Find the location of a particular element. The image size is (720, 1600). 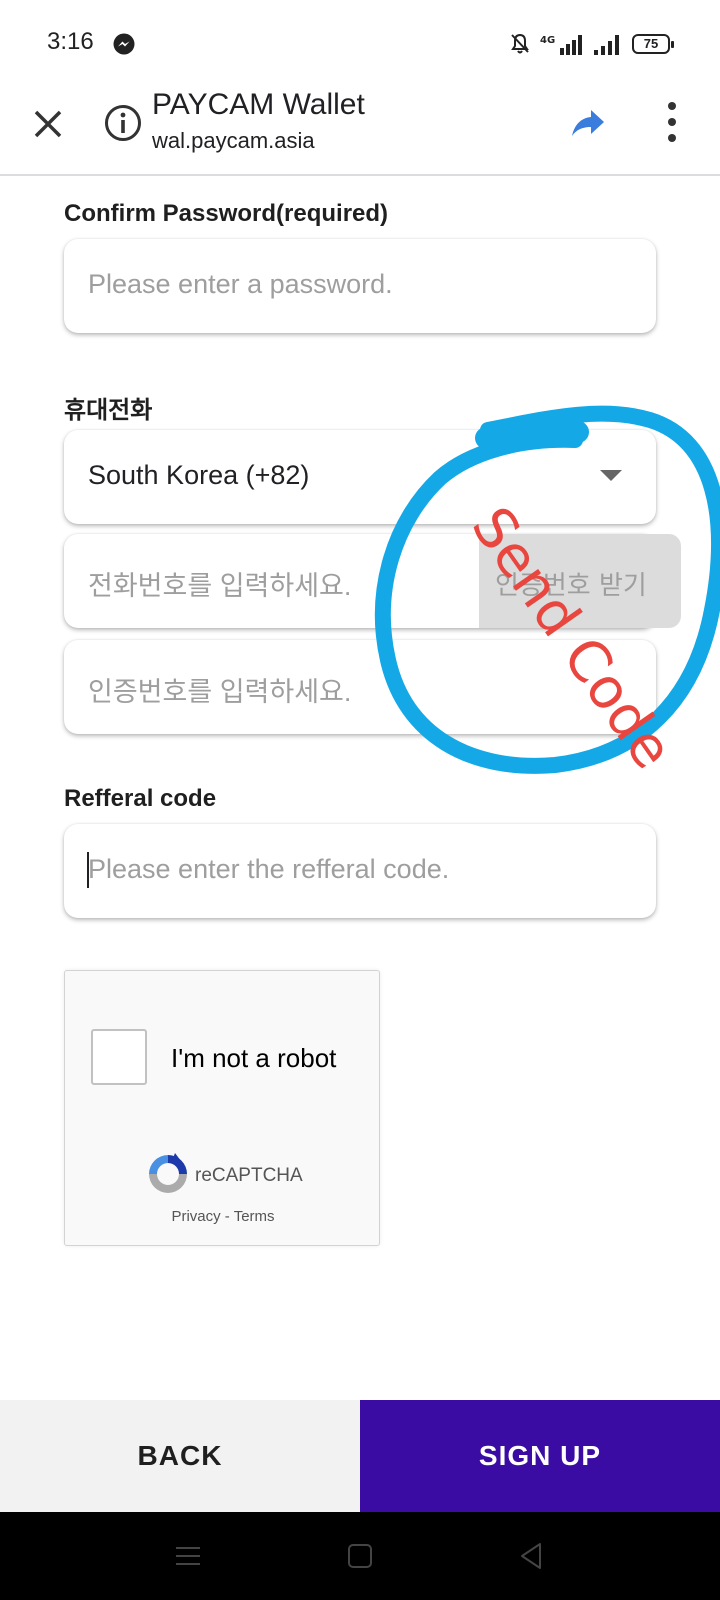

mute-bell-icon is located at coordinates (520, 43).